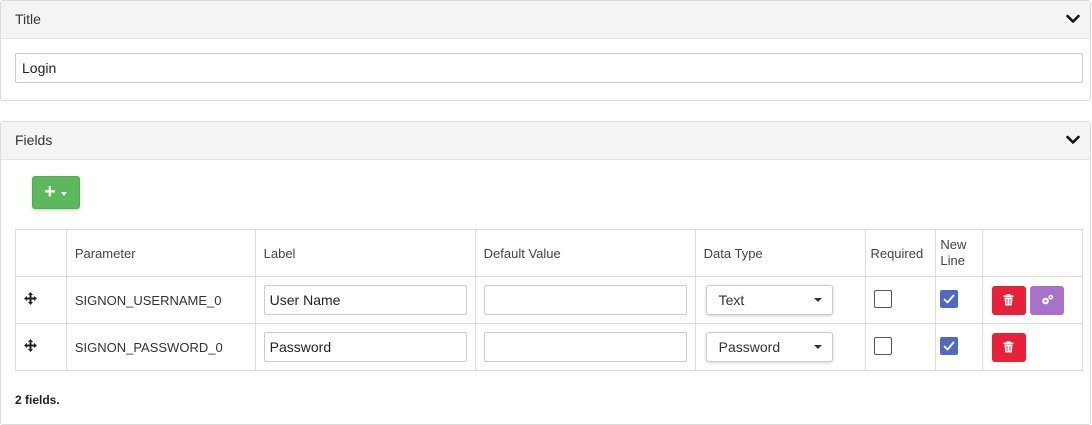 This screenshot has width=1092, height=425. I want to click on data-type-value: Password, so click(749, 347).